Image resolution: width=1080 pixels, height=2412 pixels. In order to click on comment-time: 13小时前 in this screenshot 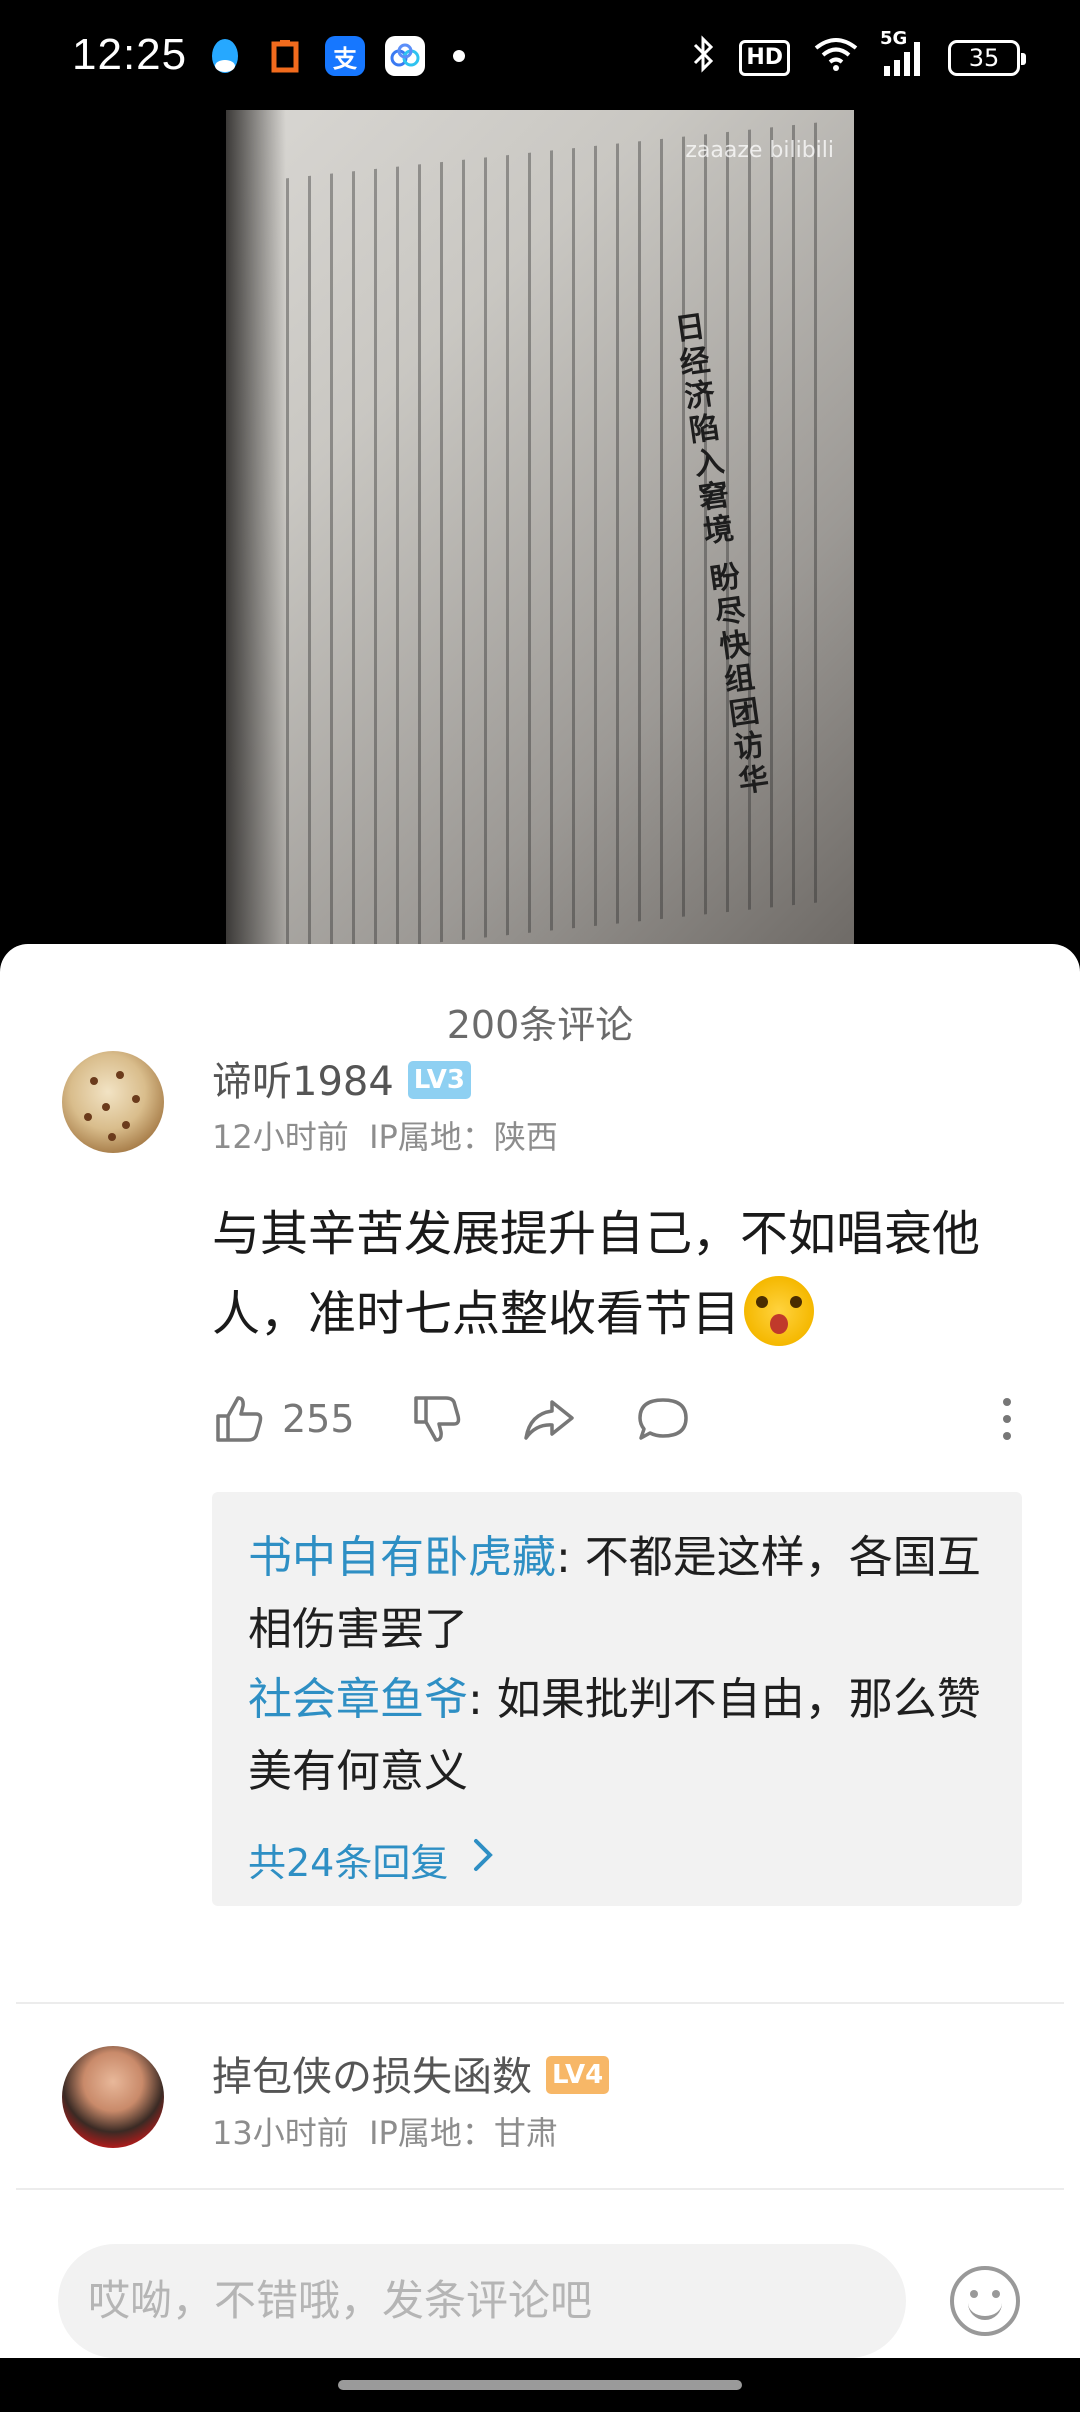, I will do `click(280, 2133)`.